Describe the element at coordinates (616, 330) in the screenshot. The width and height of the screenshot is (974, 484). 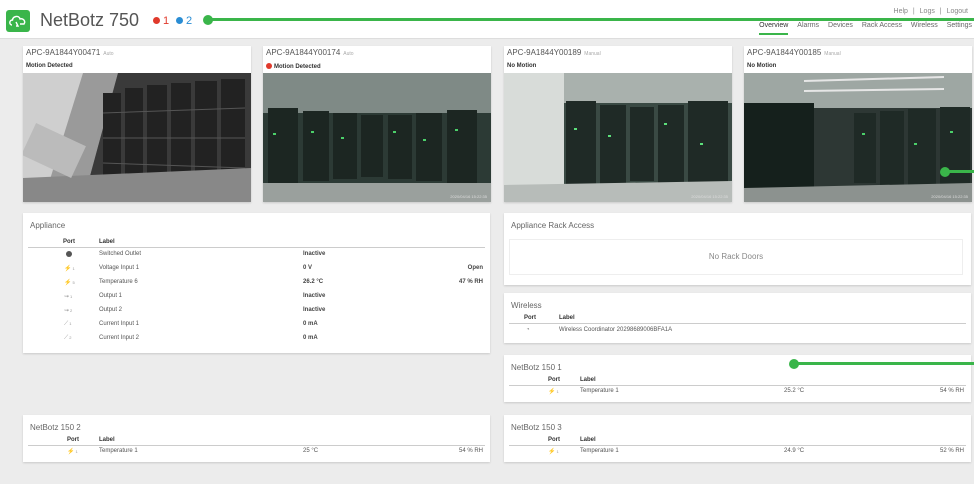
I see `row-label: Wireless Coordinator 20298689006BFA1A` at that location.